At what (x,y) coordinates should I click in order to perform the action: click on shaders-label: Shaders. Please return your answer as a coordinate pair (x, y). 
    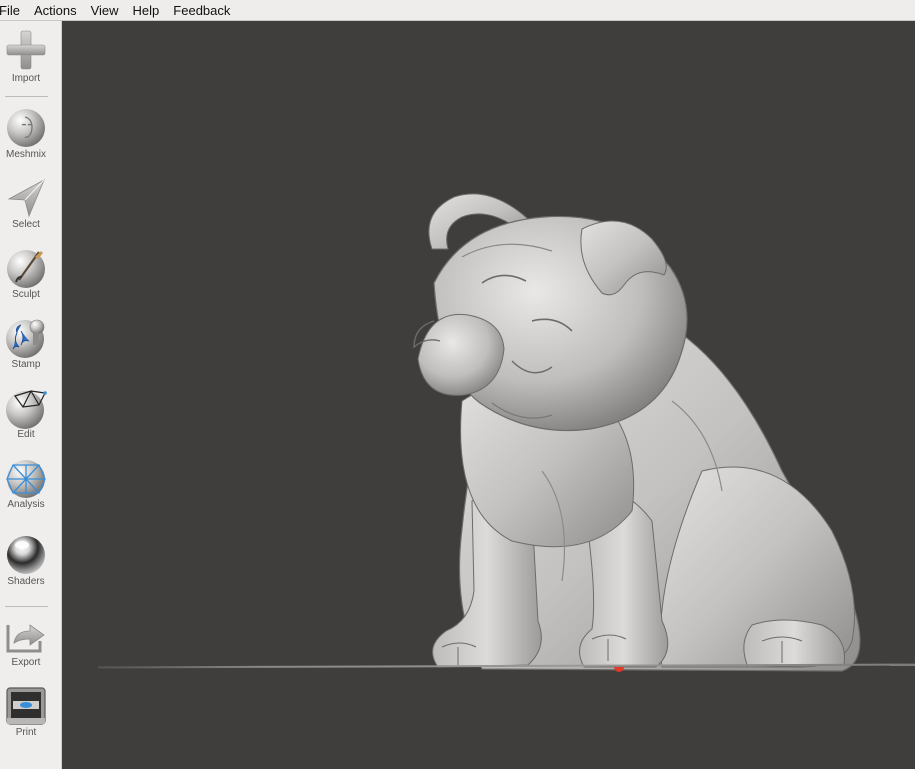
    Looking at the image, I should click on (26, 581).